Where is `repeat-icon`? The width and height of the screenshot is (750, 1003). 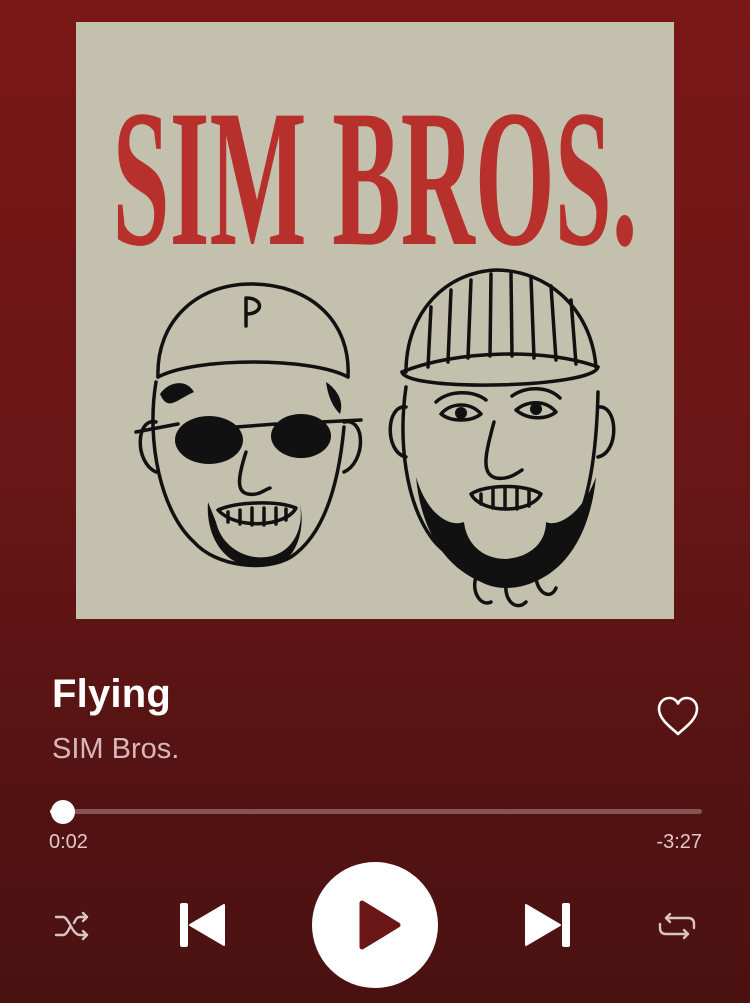
repeat-icon is located at coordinates (677, 926).